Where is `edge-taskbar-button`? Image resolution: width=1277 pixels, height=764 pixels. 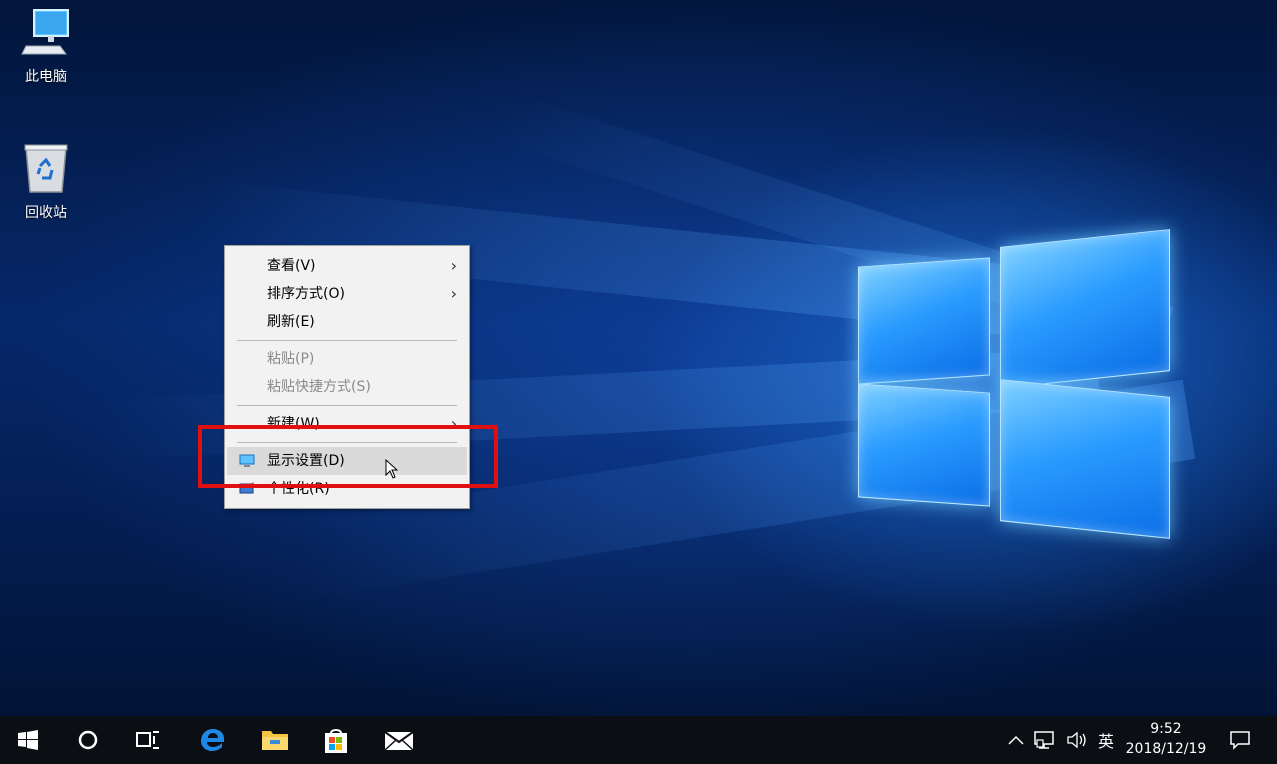 edge-taskbar-button is located at coordinates (213, 740).